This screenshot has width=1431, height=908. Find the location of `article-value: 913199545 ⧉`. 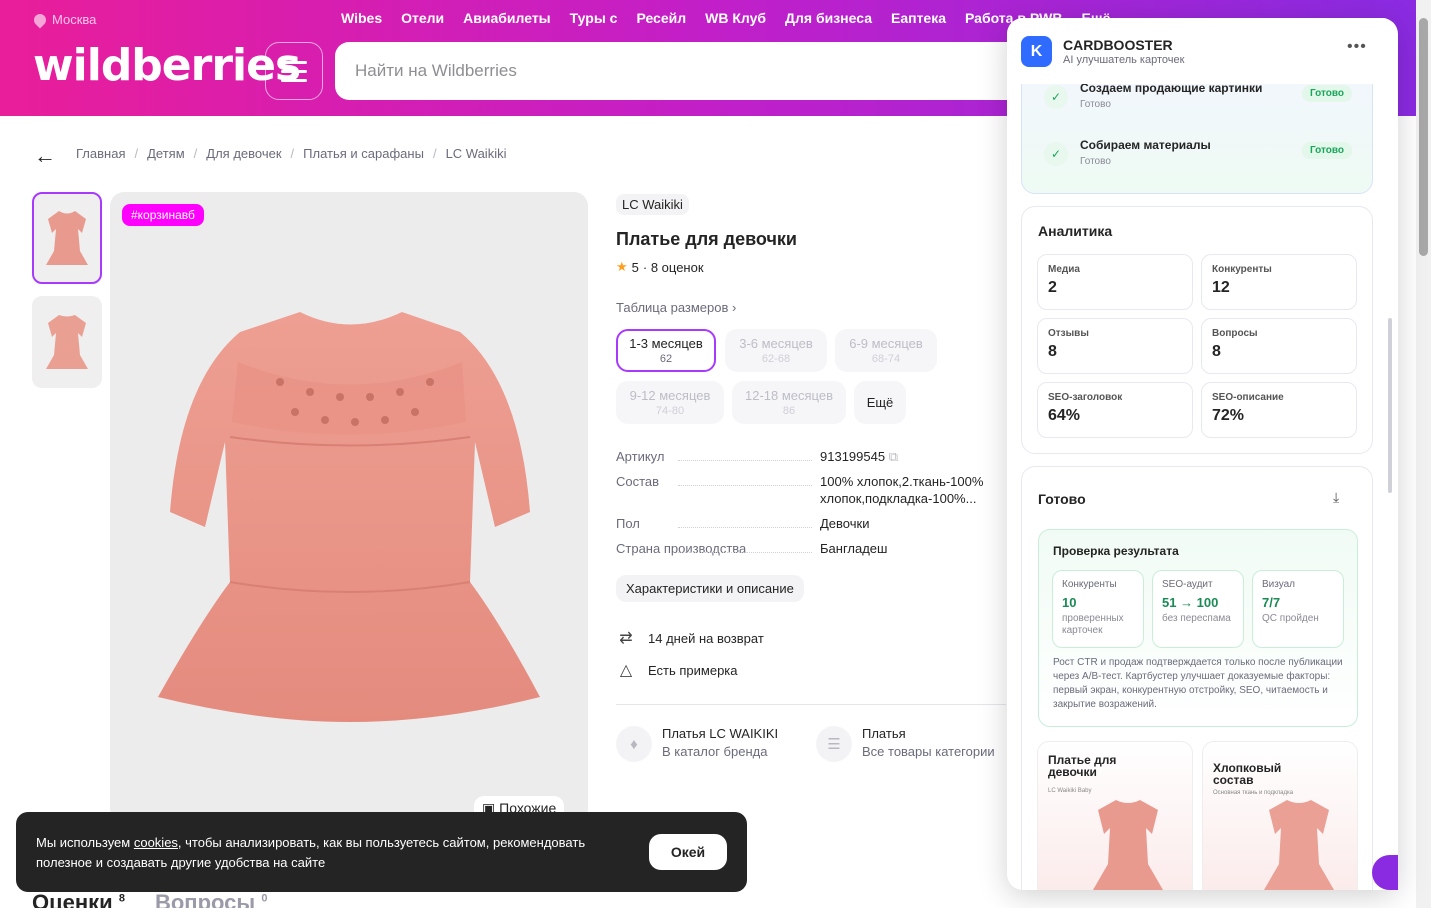

article-value: 913199545 ⧉ is located at coordinates (910, 456).